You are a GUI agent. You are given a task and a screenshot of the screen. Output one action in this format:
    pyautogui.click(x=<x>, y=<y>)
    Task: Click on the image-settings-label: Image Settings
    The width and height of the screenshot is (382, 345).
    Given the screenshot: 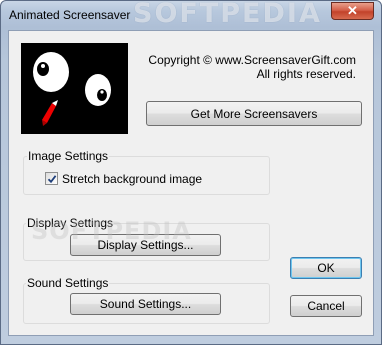 What is the action you would take?
    pyautogui.click(x=68, y=156)
    